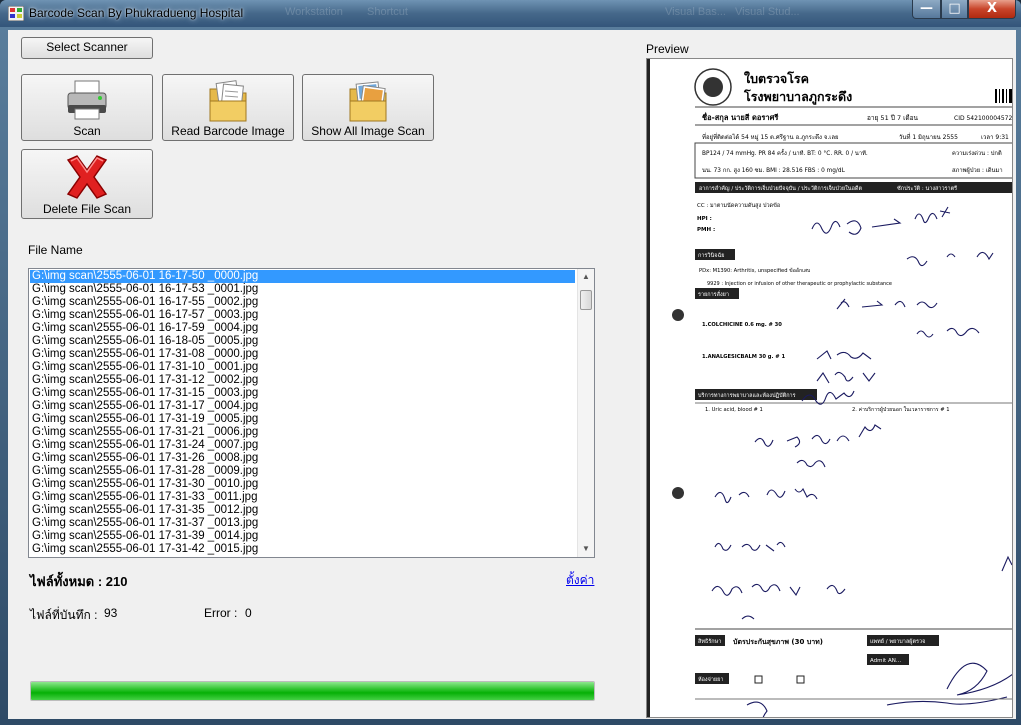 The image size is (1021, 725). I want to click on background-text: Workstation, so click(314, 12).